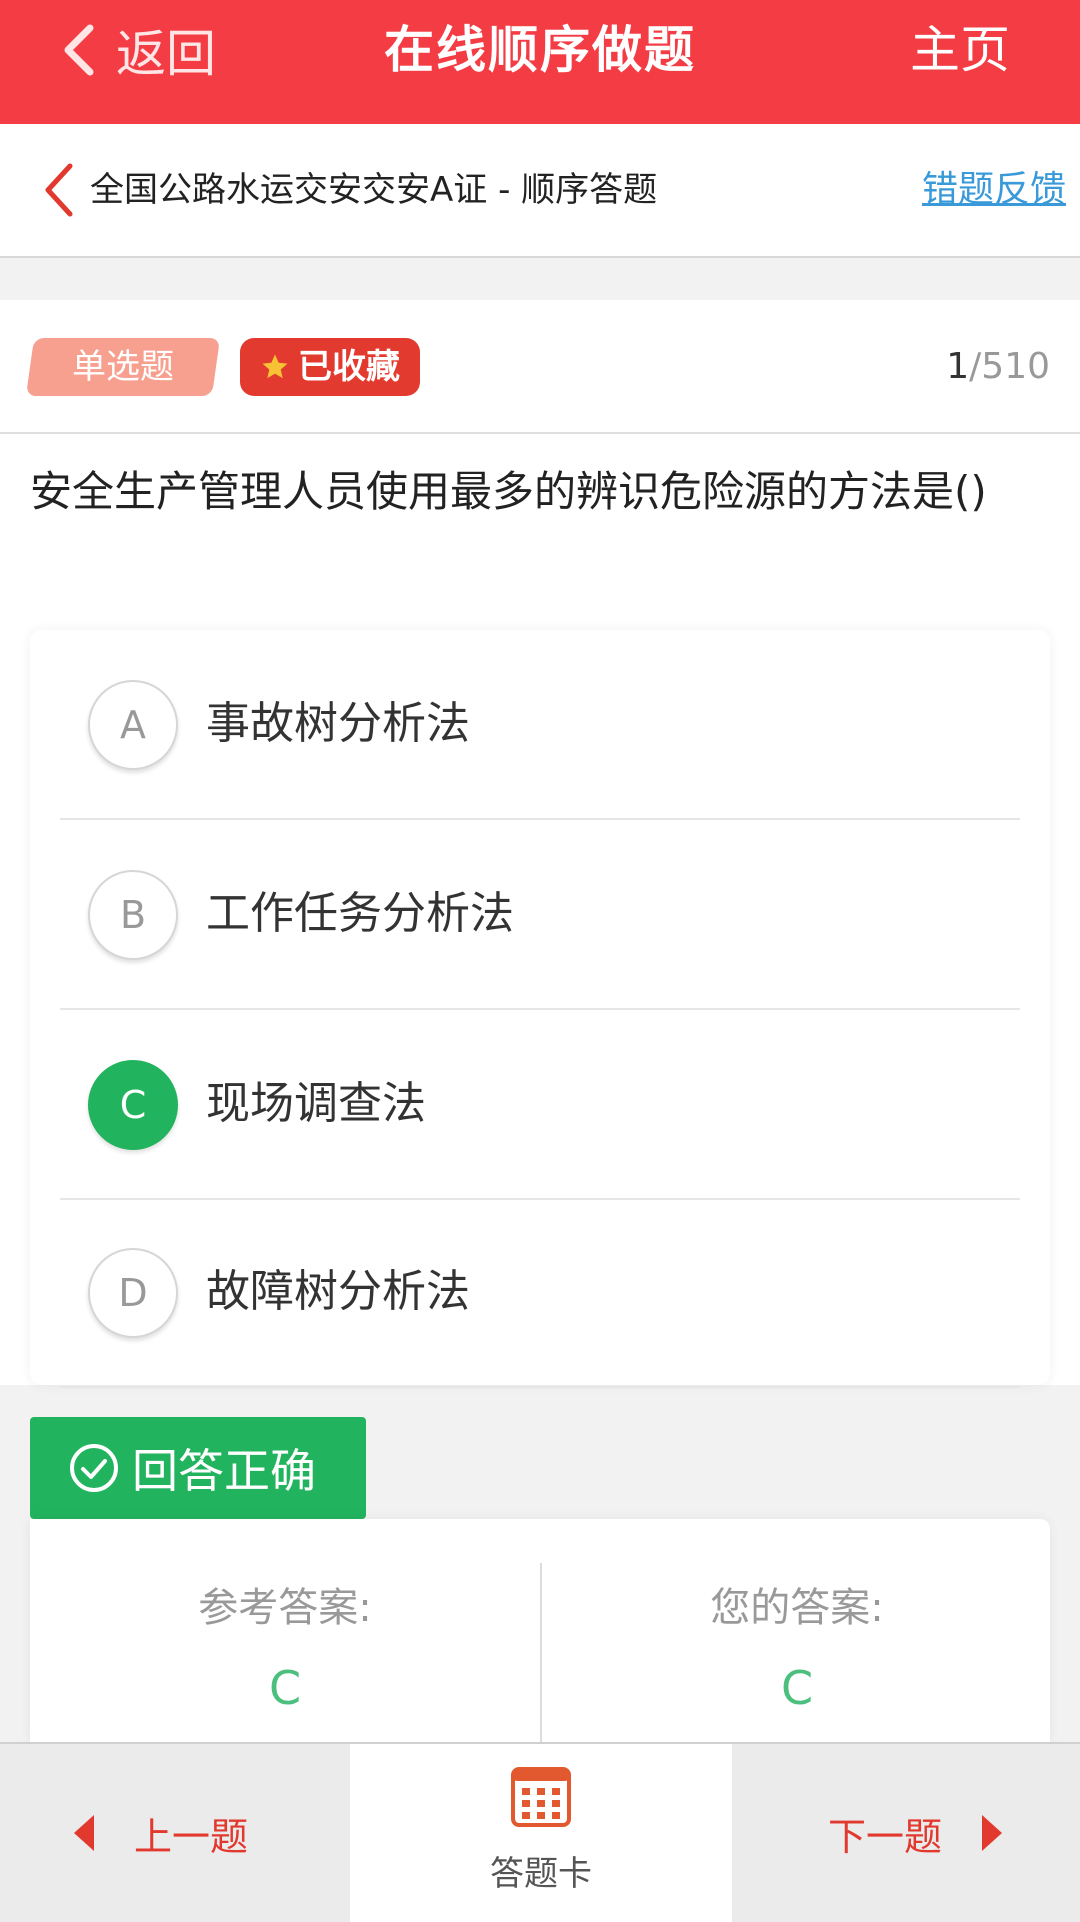  I want to click on reference-answer-label: 参考答案:, so click(285, 1608).